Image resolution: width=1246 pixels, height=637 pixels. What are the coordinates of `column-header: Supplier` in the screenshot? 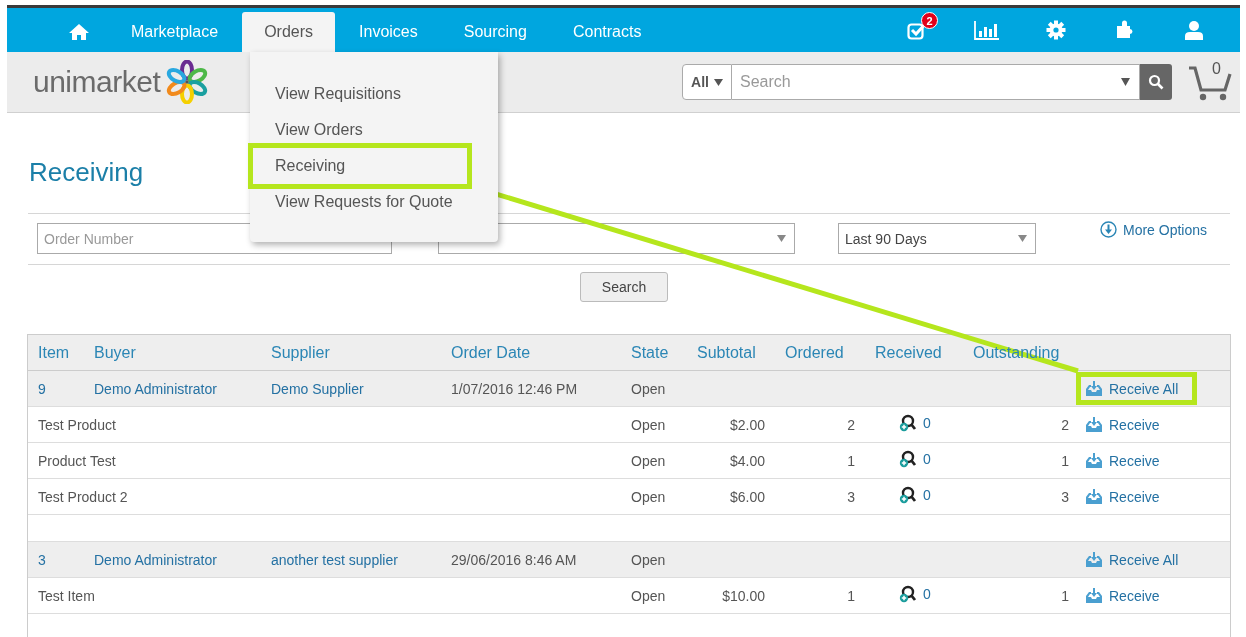 It's located at (300, 352).